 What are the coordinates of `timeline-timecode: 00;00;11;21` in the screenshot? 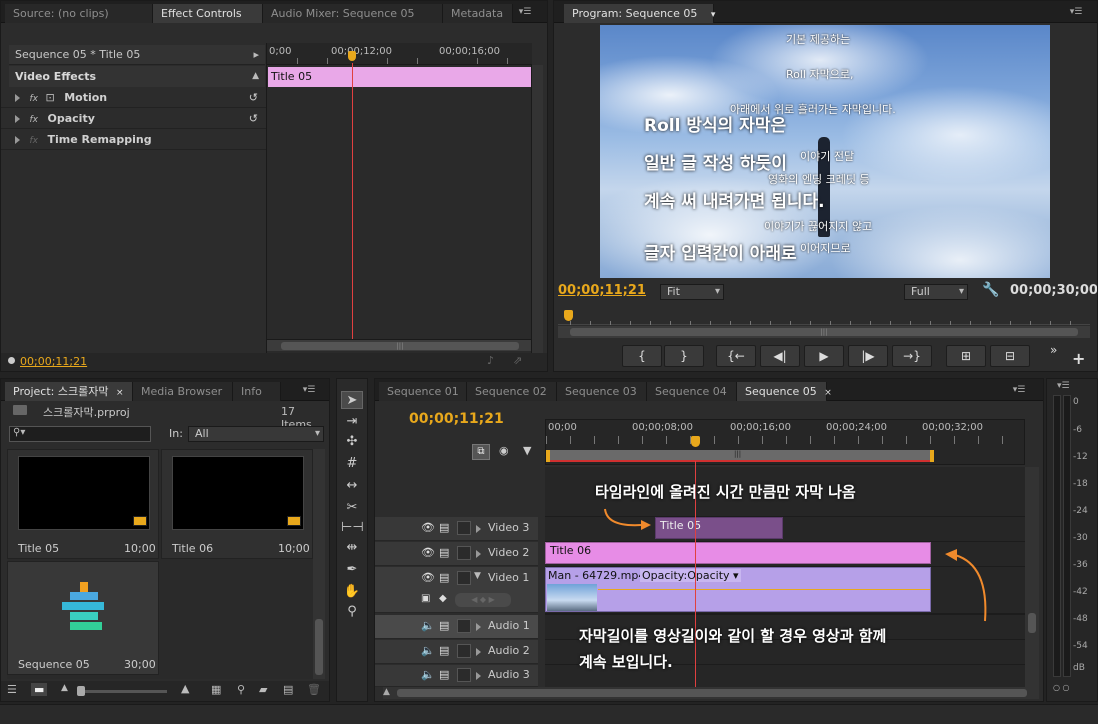 It's located at (456, 419).